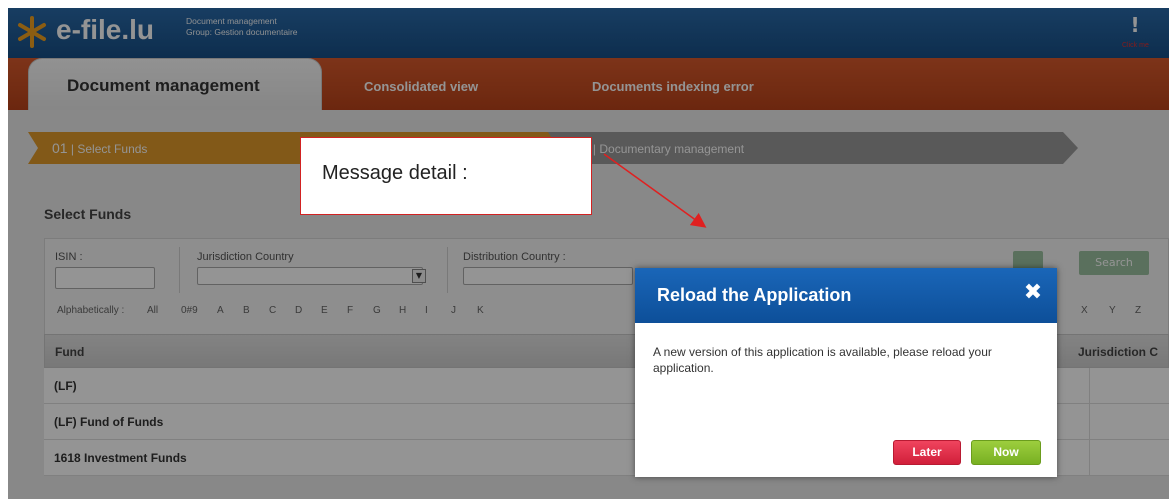 The image size is (1169, 499). What do you see at coordinates (395, 173) in the screenshot?
I see `annotation-text: Message detail :` at bounding box center [395, 173].